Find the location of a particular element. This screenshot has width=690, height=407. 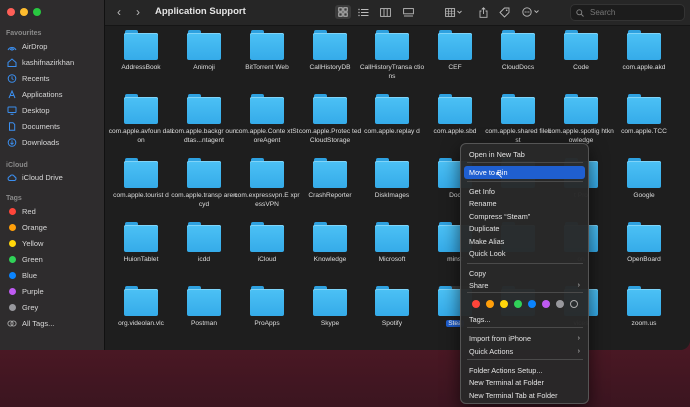

folder-item: CrashReporter is located at coordinates (330, 179).